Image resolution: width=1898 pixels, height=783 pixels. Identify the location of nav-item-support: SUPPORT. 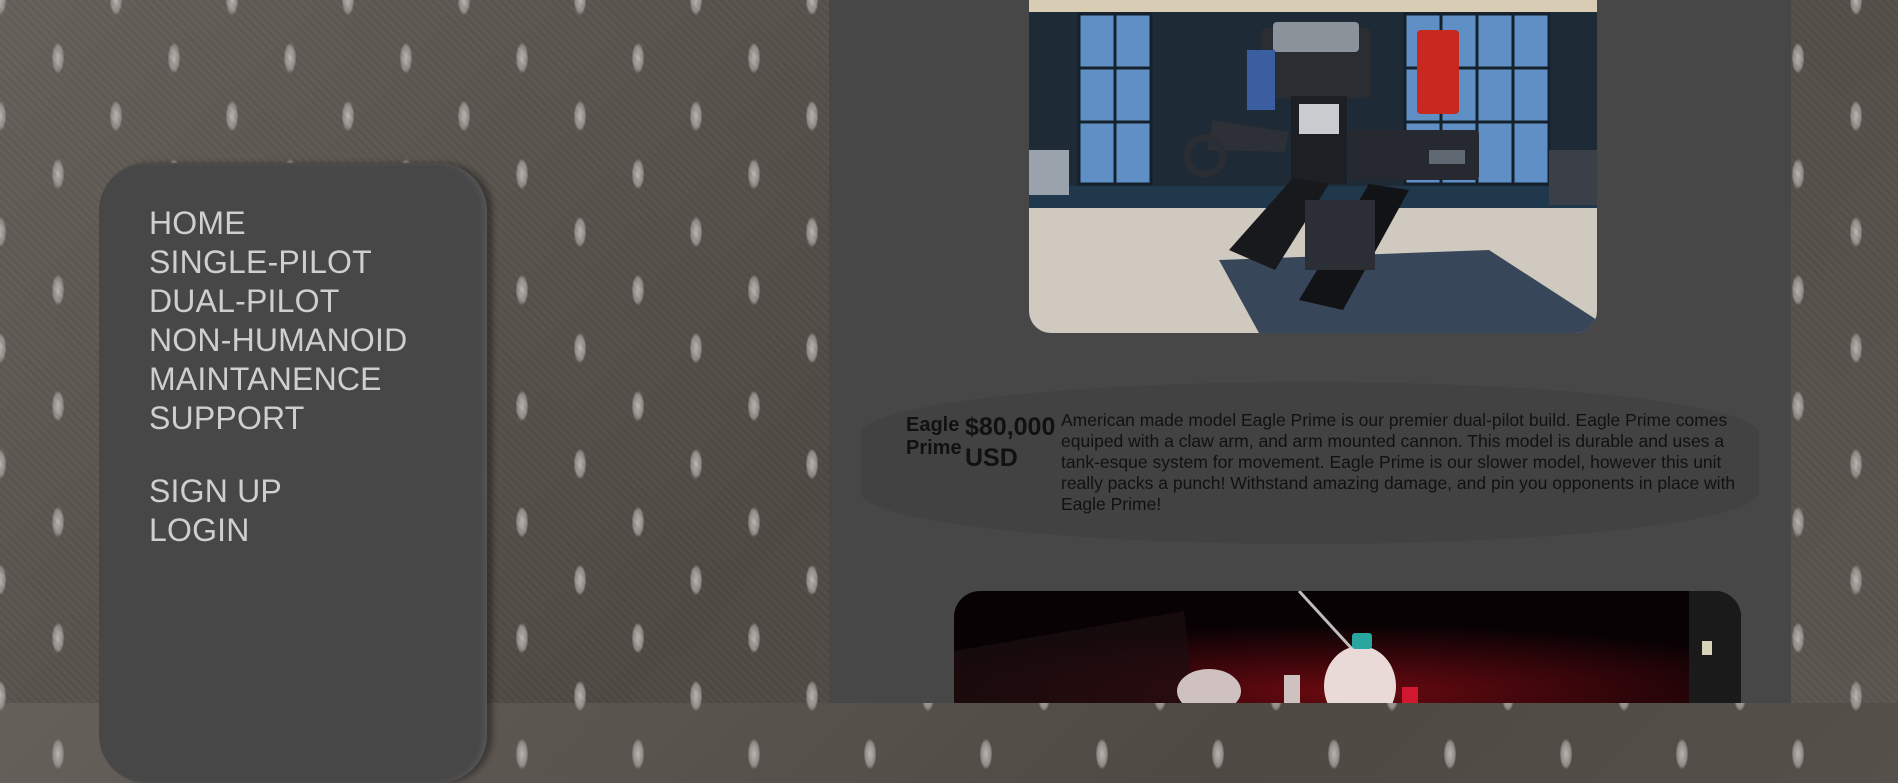
(278, 418).